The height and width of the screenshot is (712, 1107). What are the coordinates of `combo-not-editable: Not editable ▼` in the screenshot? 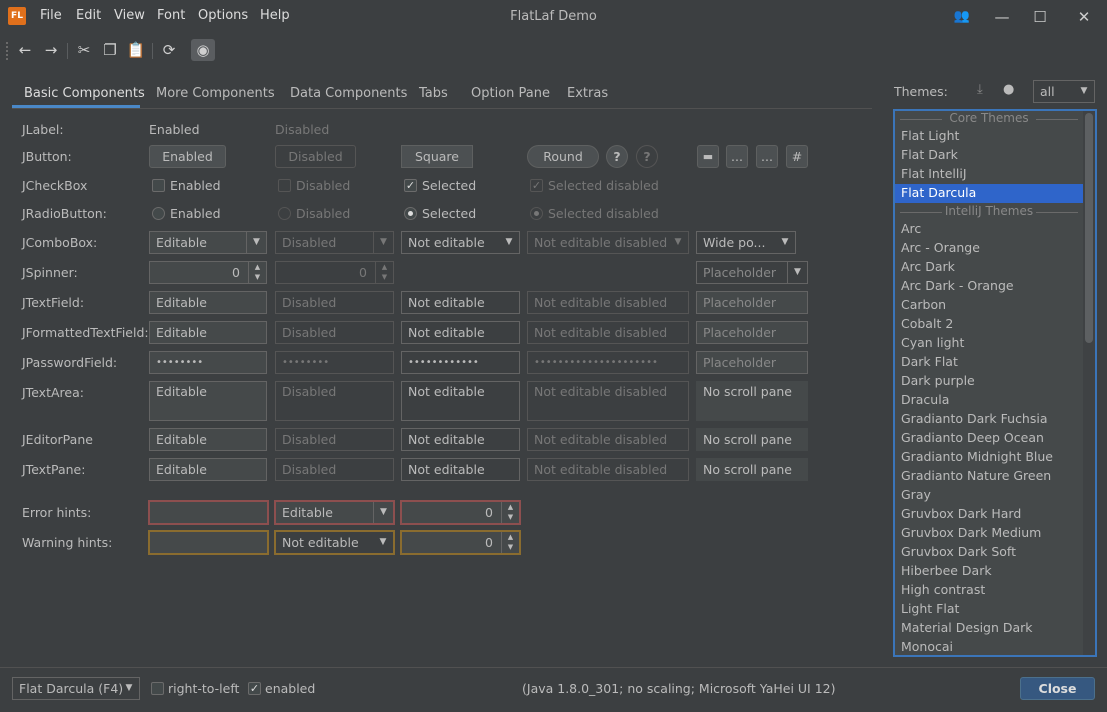 It's located at (460, 242).